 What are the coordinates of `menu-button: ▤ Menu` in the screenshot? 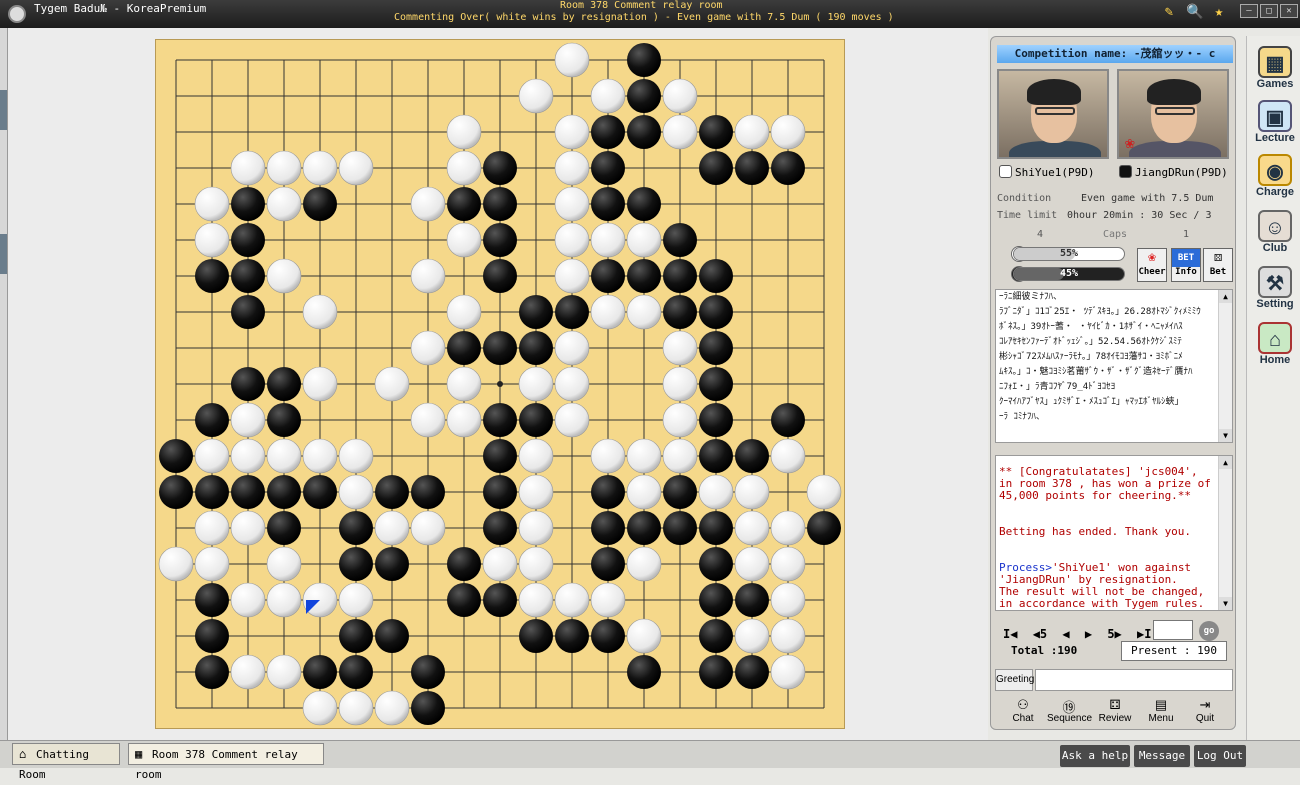 It's located at (1161, 712).